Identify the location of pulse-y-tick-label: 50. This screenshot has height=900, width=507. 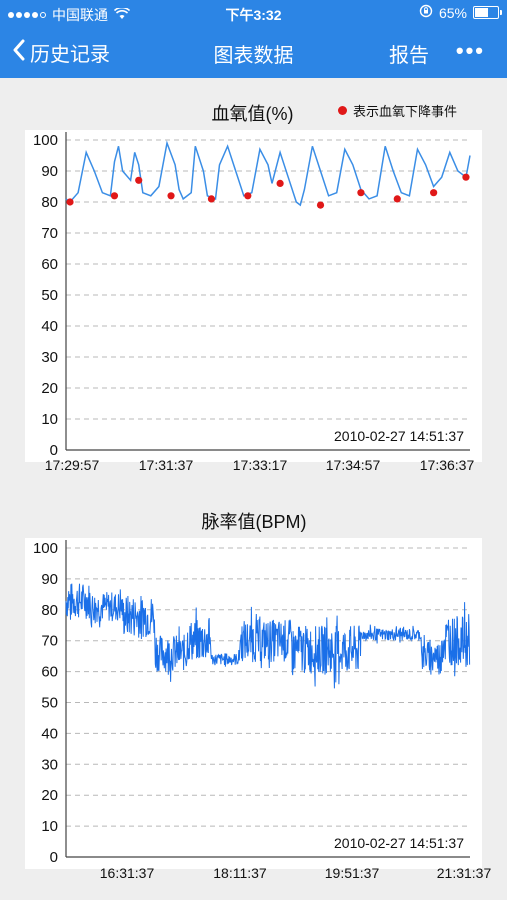
(49, 703).